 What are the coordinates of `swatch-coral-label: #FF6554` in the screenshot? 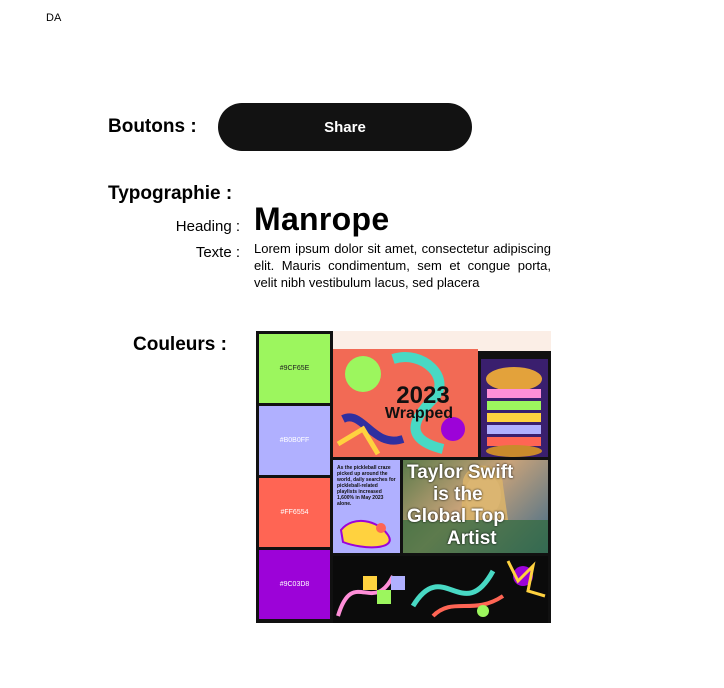 It's located at (294, 512).